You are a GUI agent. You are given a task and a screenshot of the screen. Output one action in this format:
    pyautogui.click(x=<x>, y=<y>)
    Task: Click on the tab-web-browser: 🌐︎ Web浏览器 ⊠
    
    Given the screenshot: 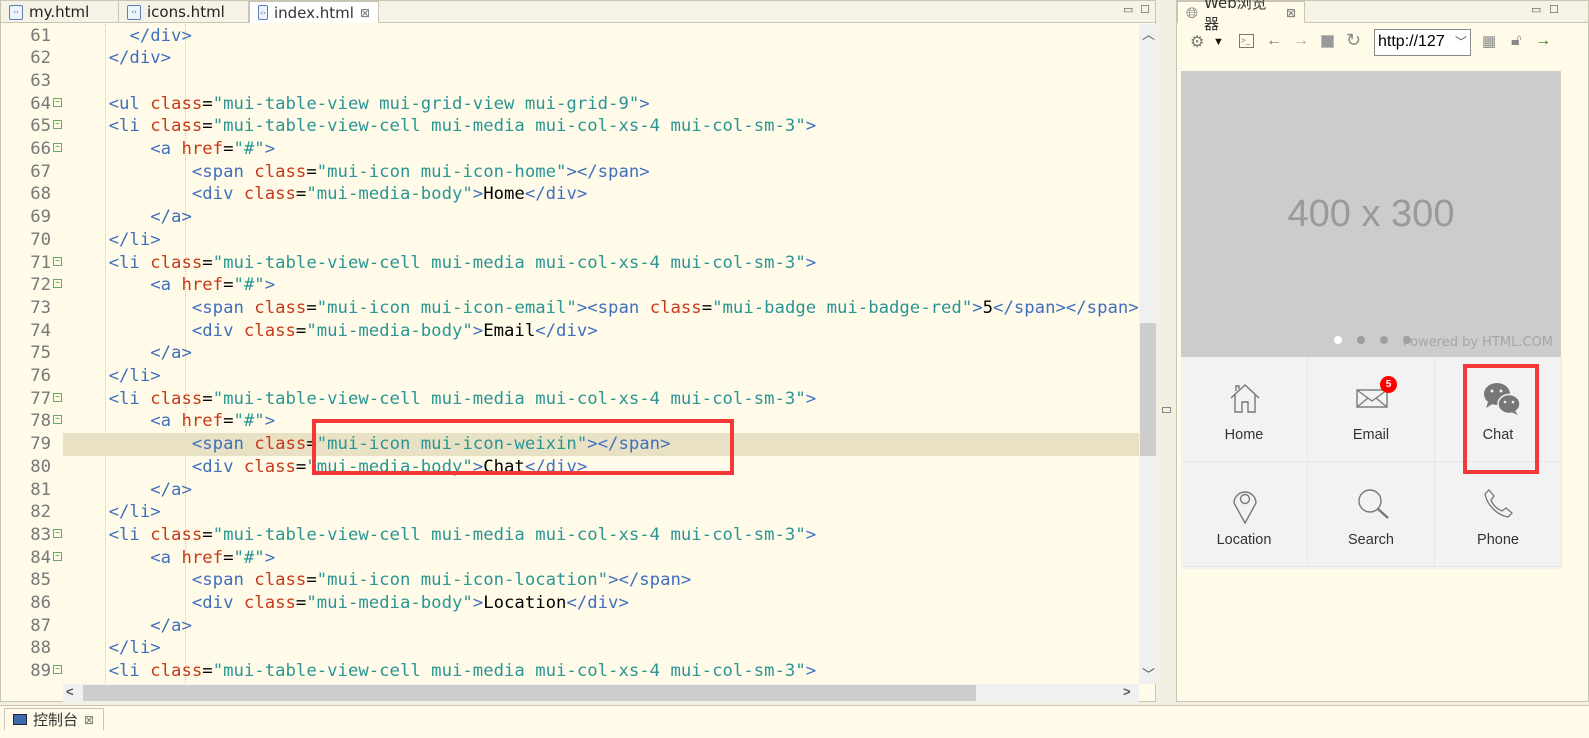 What is the action you would take?
    pyautogui.click(x=1241, y=16)
    